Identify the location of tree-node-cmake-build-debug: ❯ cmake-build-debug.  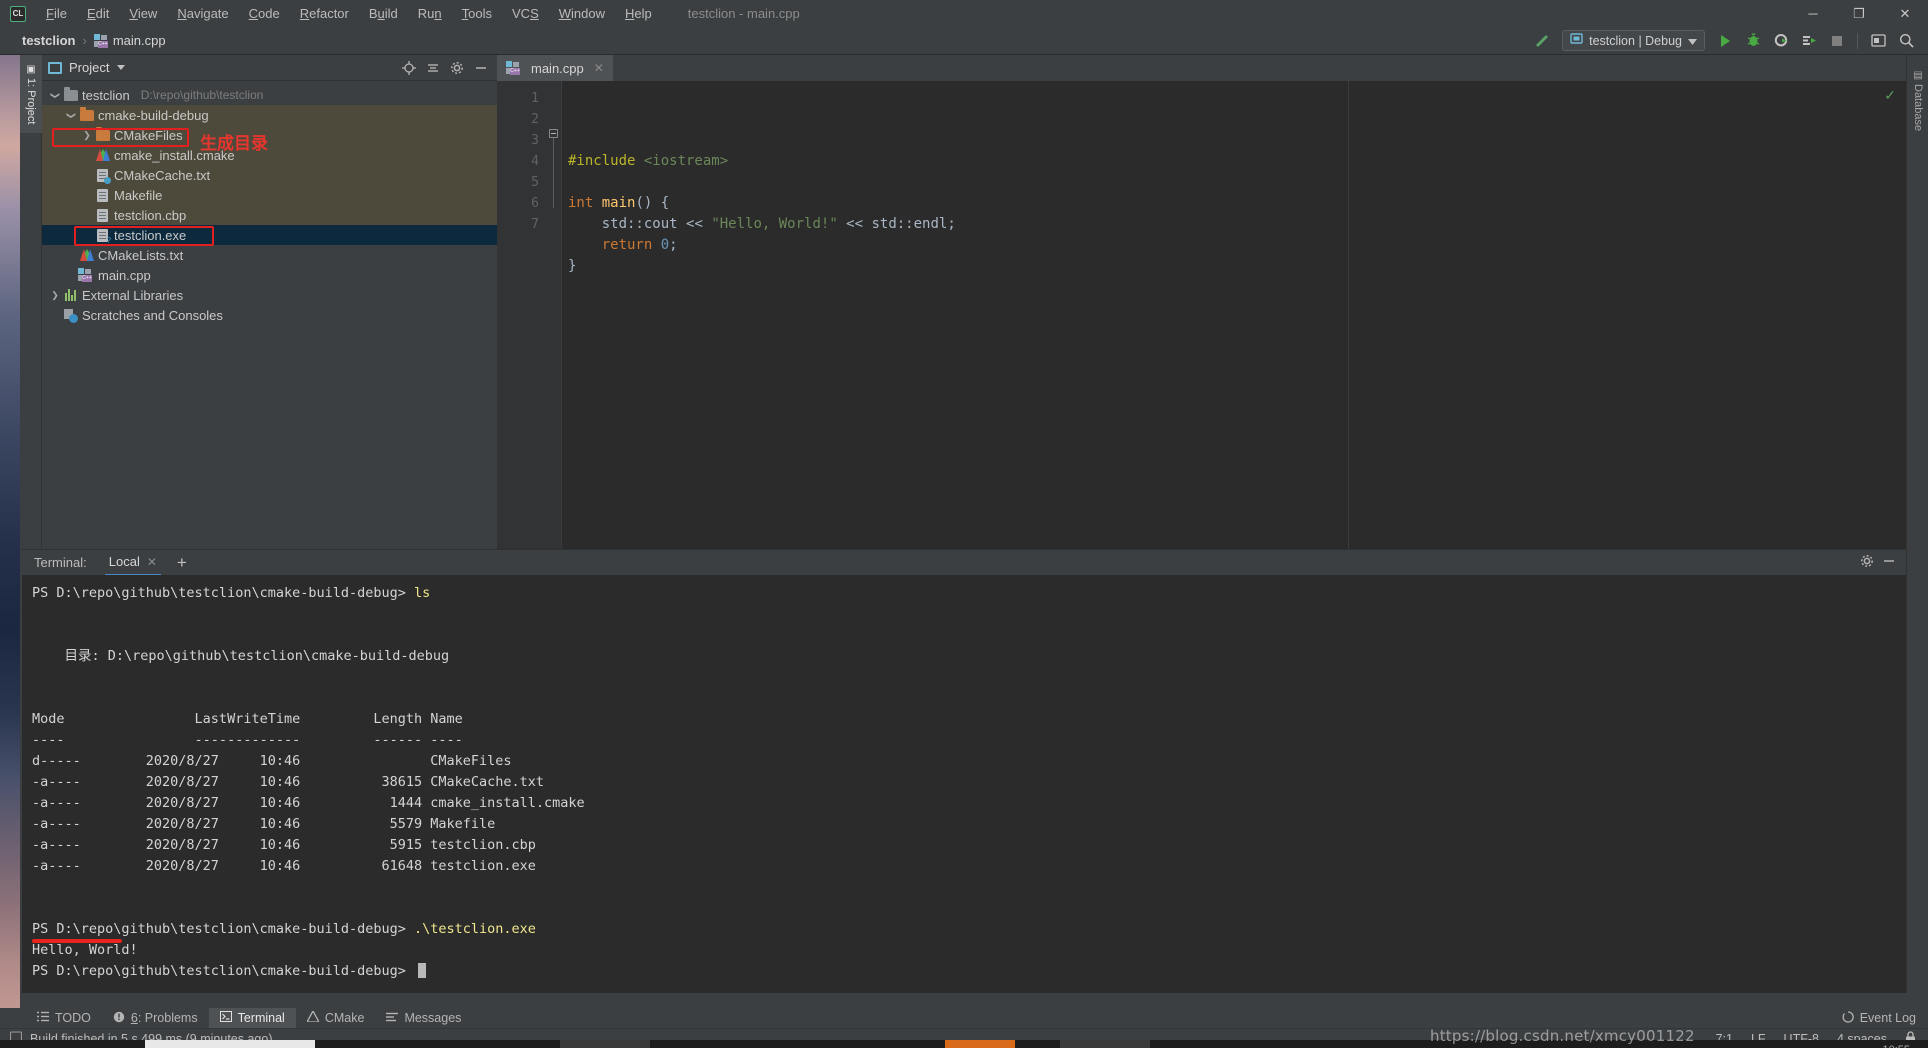
(269, 115).